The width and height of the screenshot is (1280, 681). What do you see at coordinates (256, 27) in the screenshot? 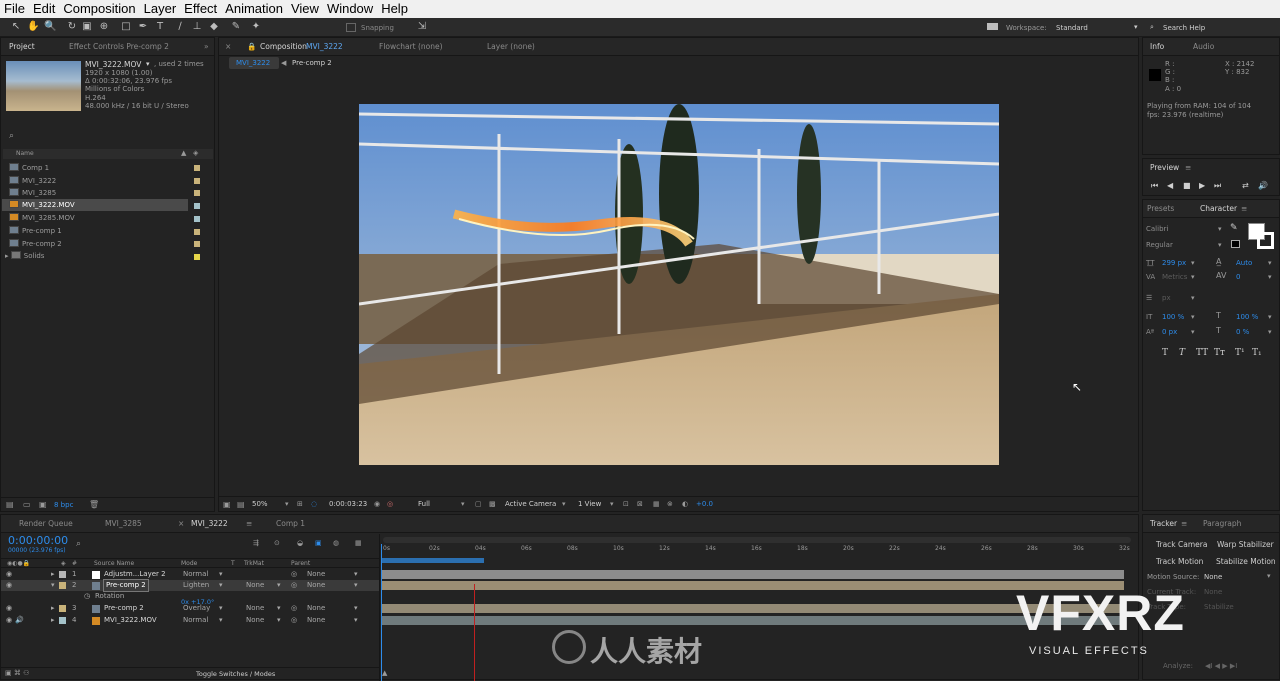
I see `puppet-tool-icon: ✦` at bounding box center [256, 27].